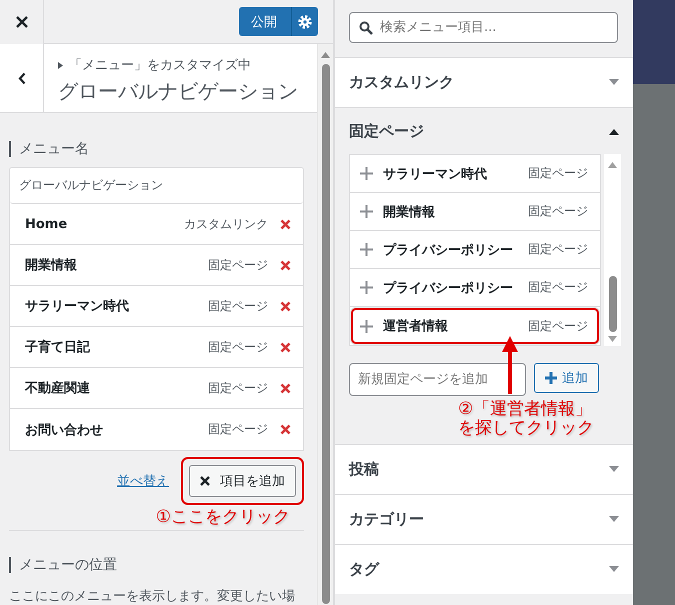 This screenshot has height=605, width=675. I want to click on menu-item: 開業情報 固定ページ, so click(157, 265).